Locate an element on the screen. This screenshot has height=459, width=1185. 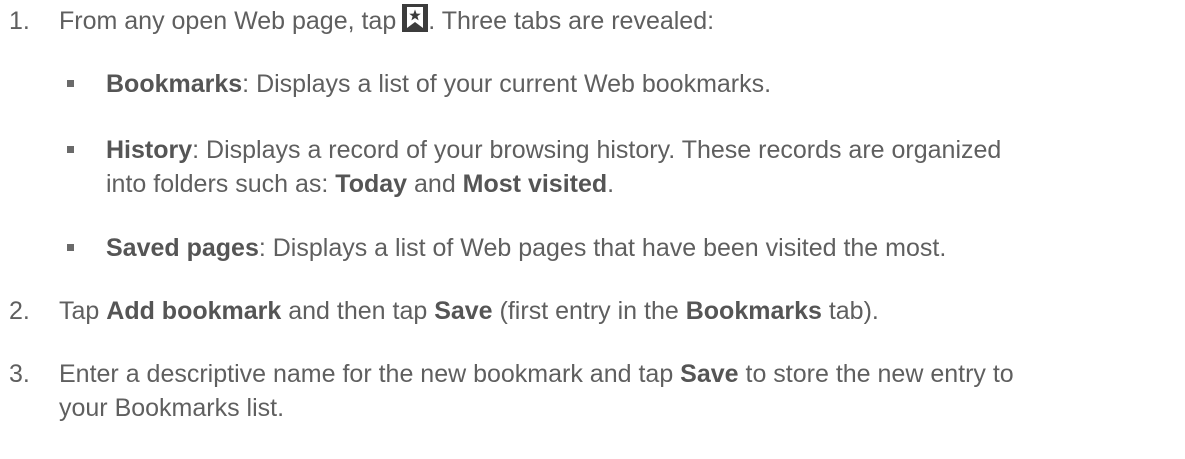
term-today: Today is located at coordinates (371, 184).